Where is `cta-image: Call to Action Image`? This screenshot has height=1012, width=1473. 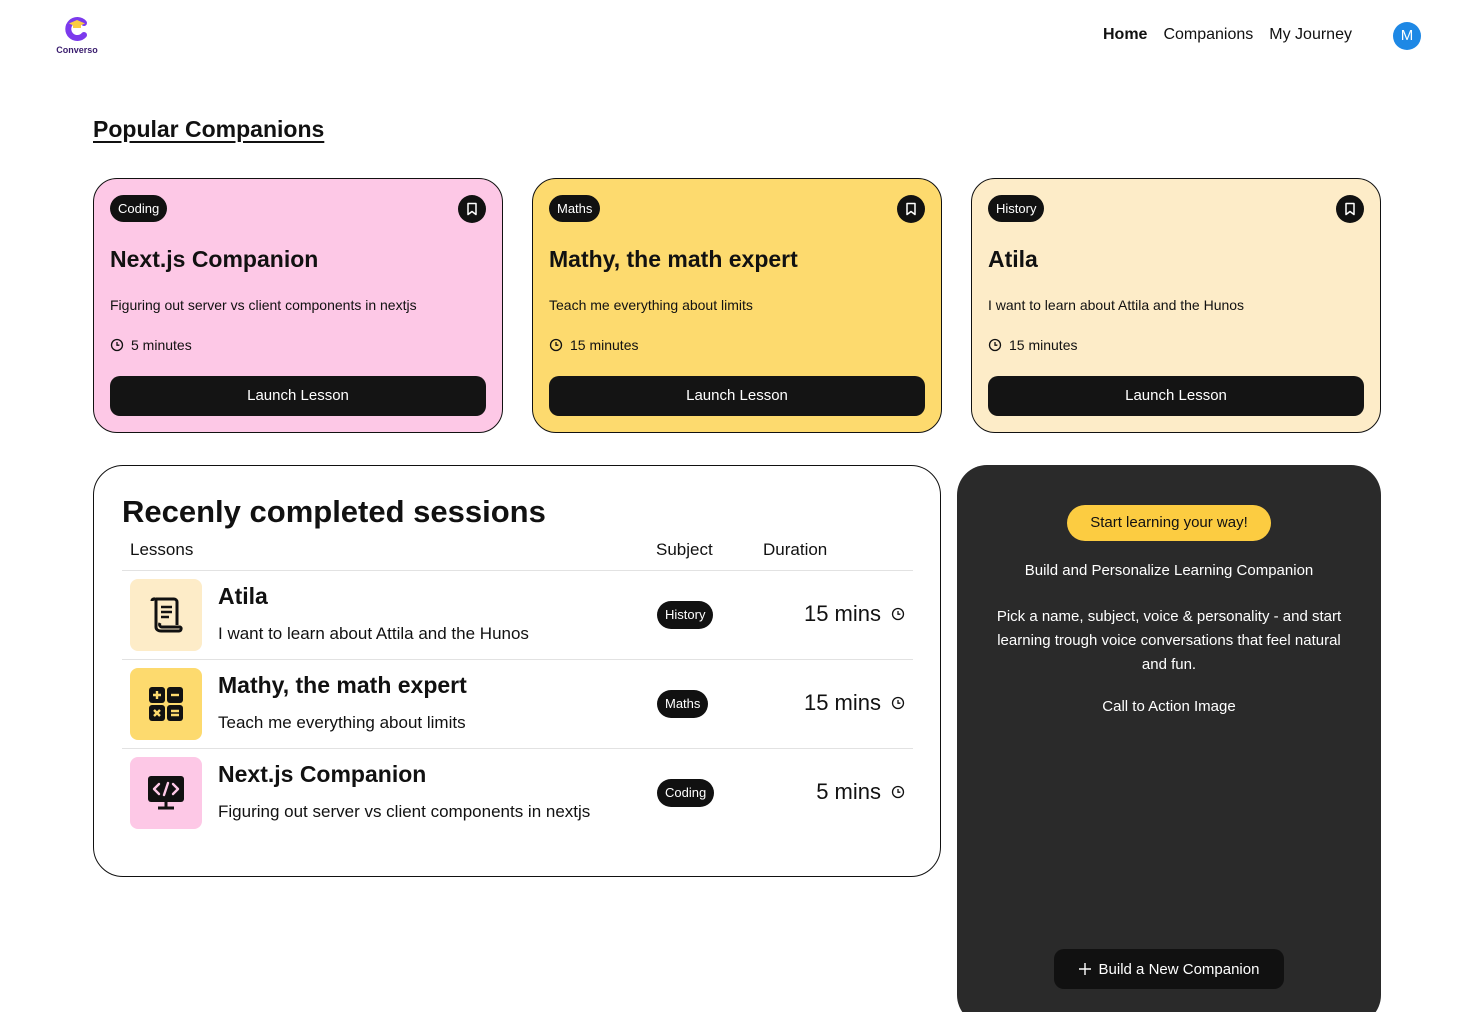
cta-image: Call to Action Image is located at coordinates (1169, 706).